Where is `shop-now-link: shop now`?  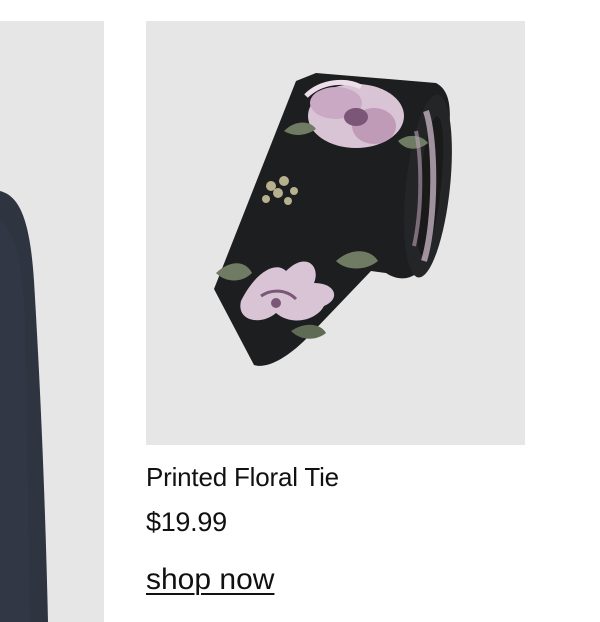
shop-now-link: shop now is located at coordinates (210, 580).